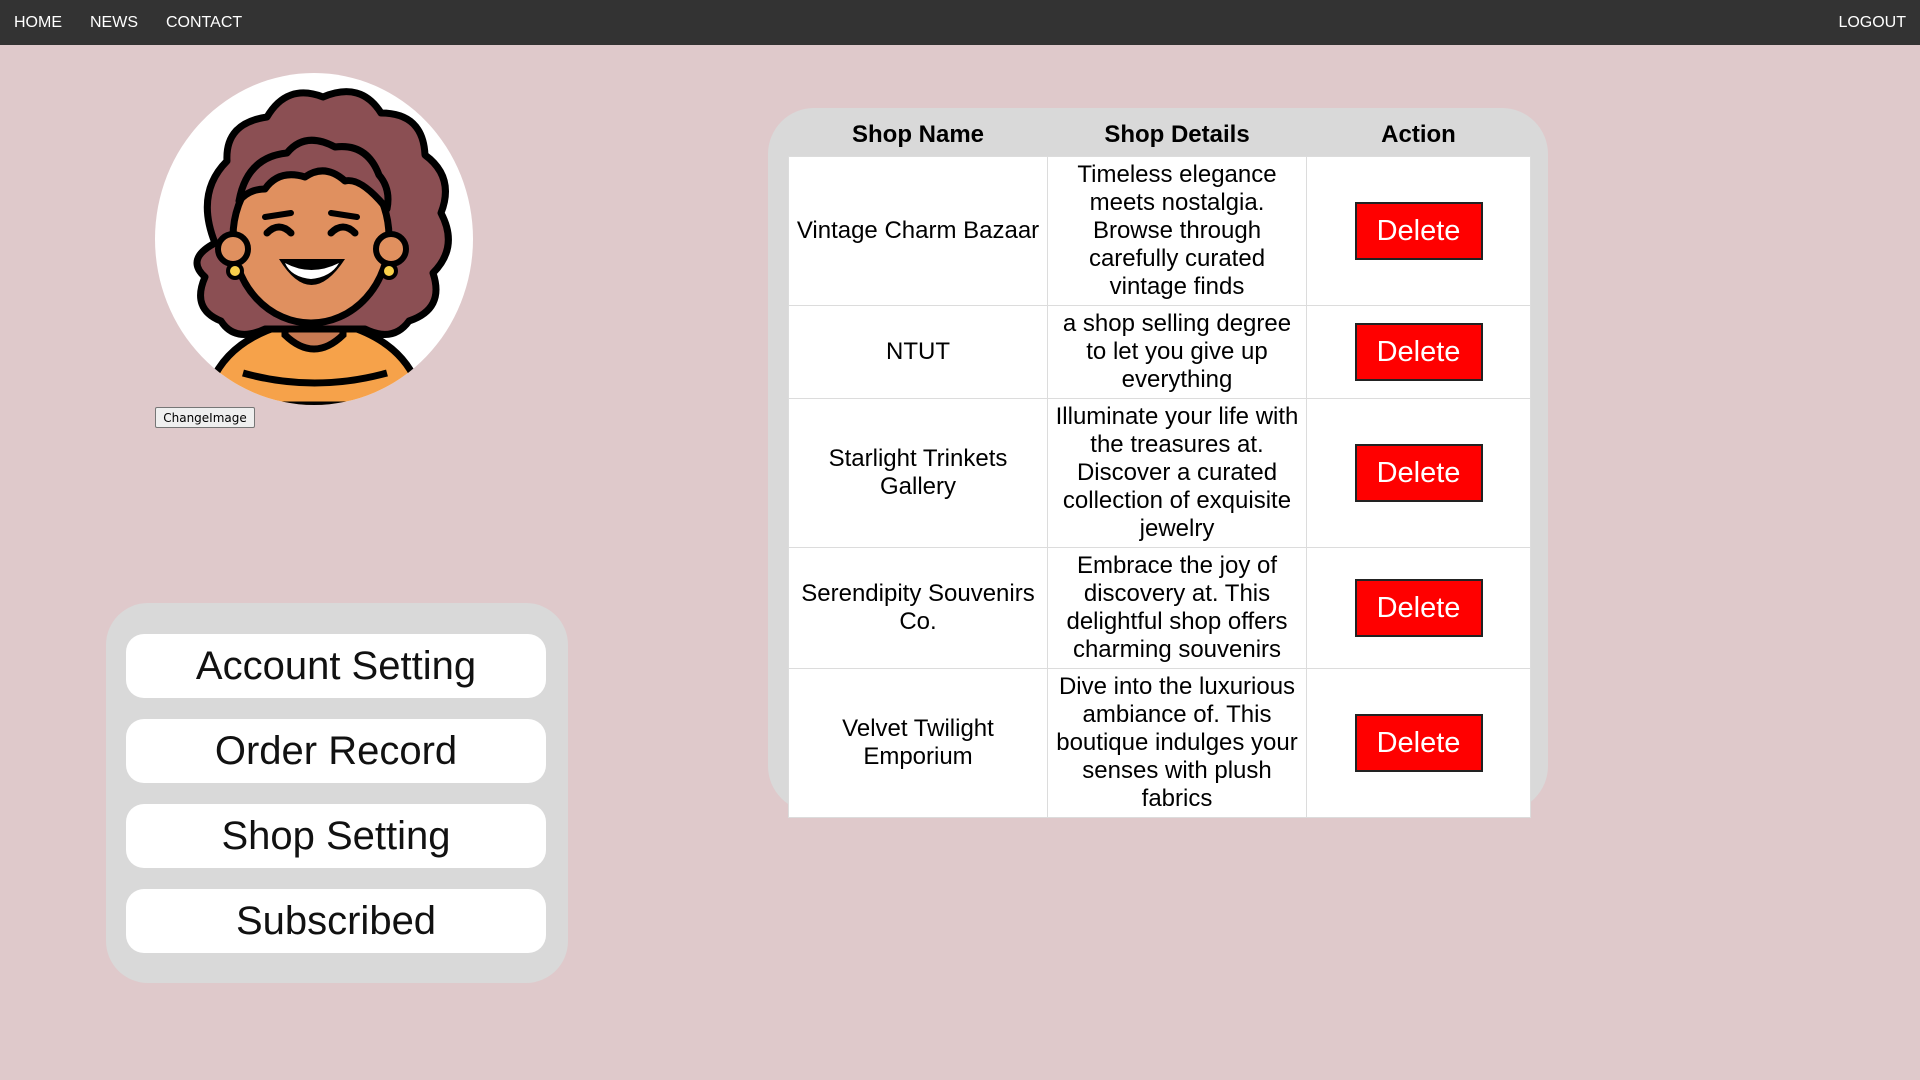 The image size is (1920, 1080). Describe the element at coordinates (204, 22) in the screenshot. I see `nav-contact-link: CONTACT` at that location.